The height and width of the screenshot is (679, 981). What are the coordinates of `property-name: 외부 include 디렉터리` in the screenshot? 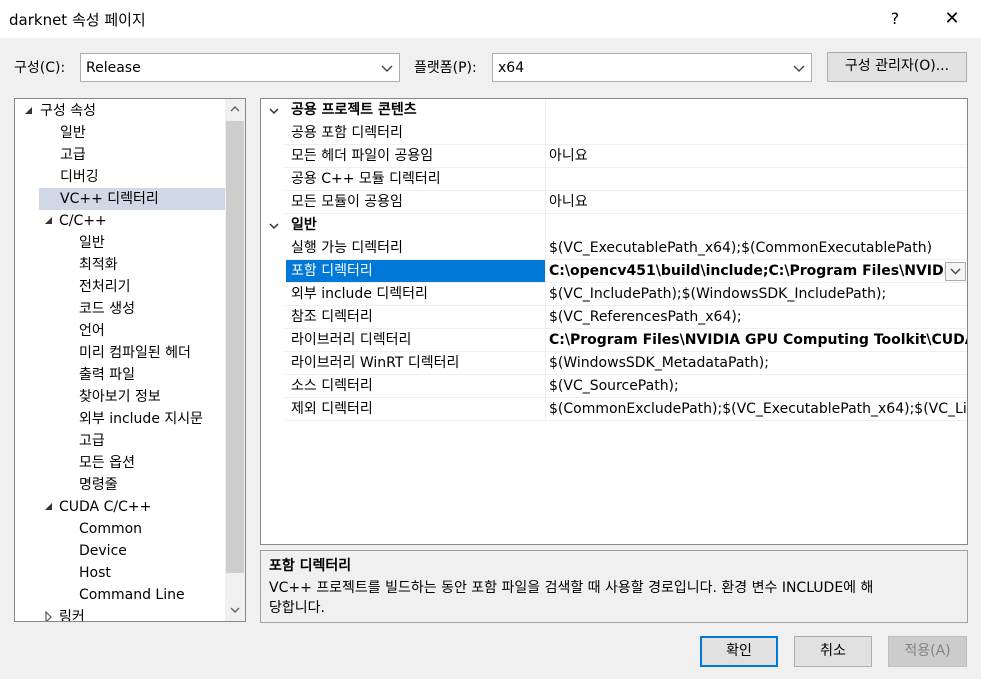 It's located at (359, 294).